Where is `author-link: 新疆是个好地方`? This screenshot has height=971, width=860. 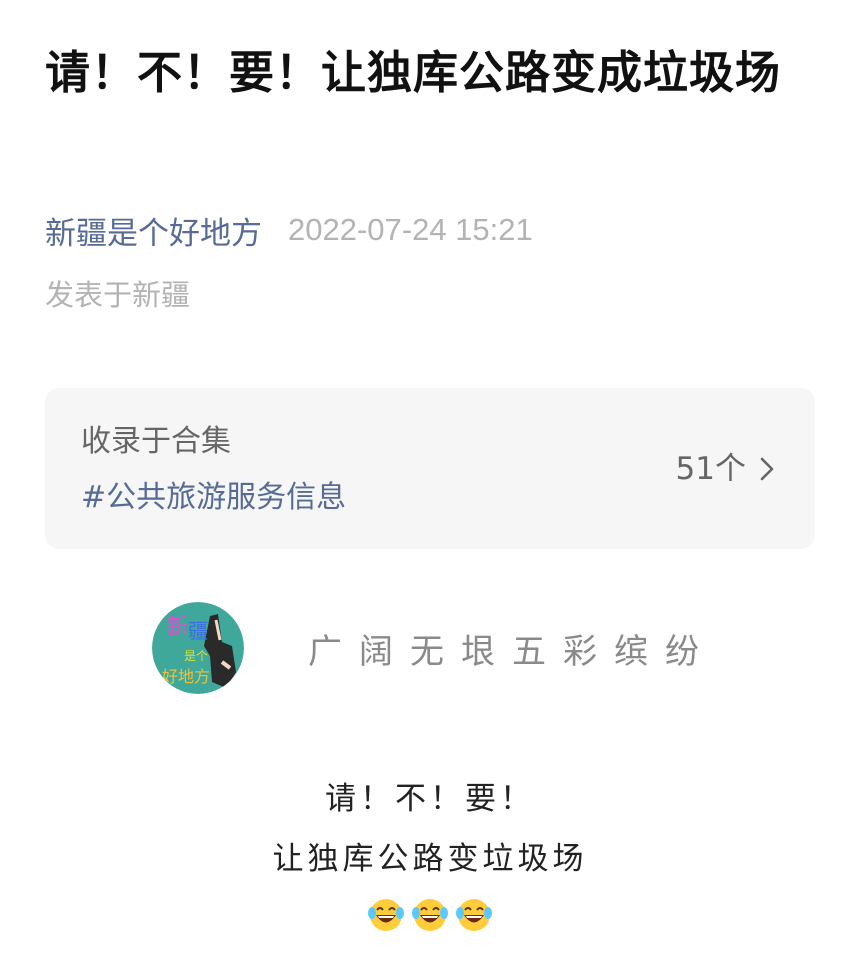 author-link: 新疆是个好地方 is located at coordinates (153, 230).